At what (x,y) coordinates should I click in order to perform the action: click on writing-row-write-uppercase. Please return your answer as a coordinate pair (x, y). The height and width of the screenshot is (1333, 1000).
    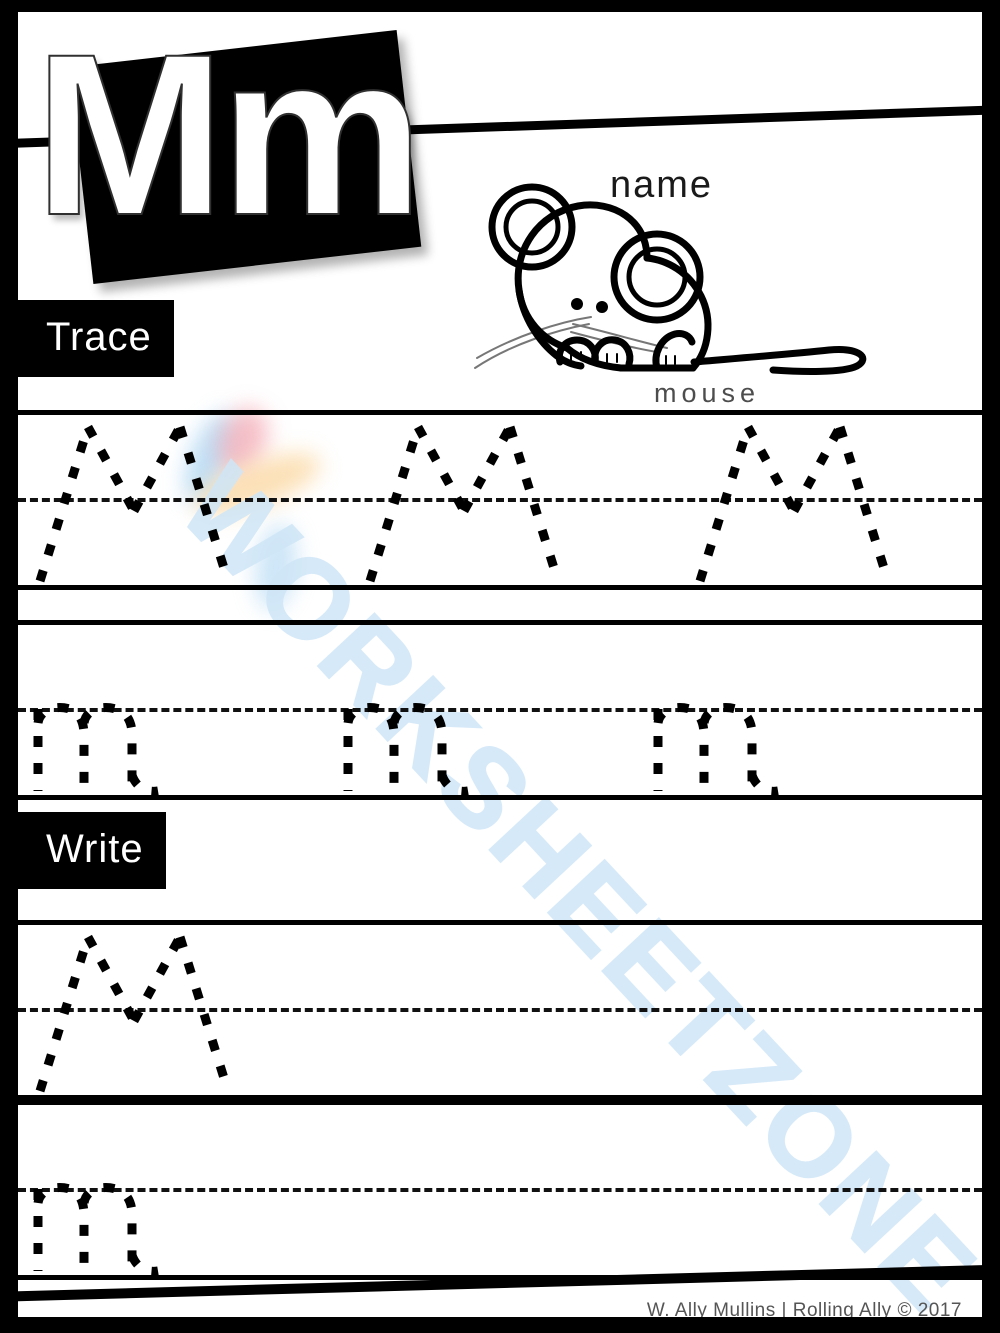
    Looking at the image, I should click on (500, 1010).